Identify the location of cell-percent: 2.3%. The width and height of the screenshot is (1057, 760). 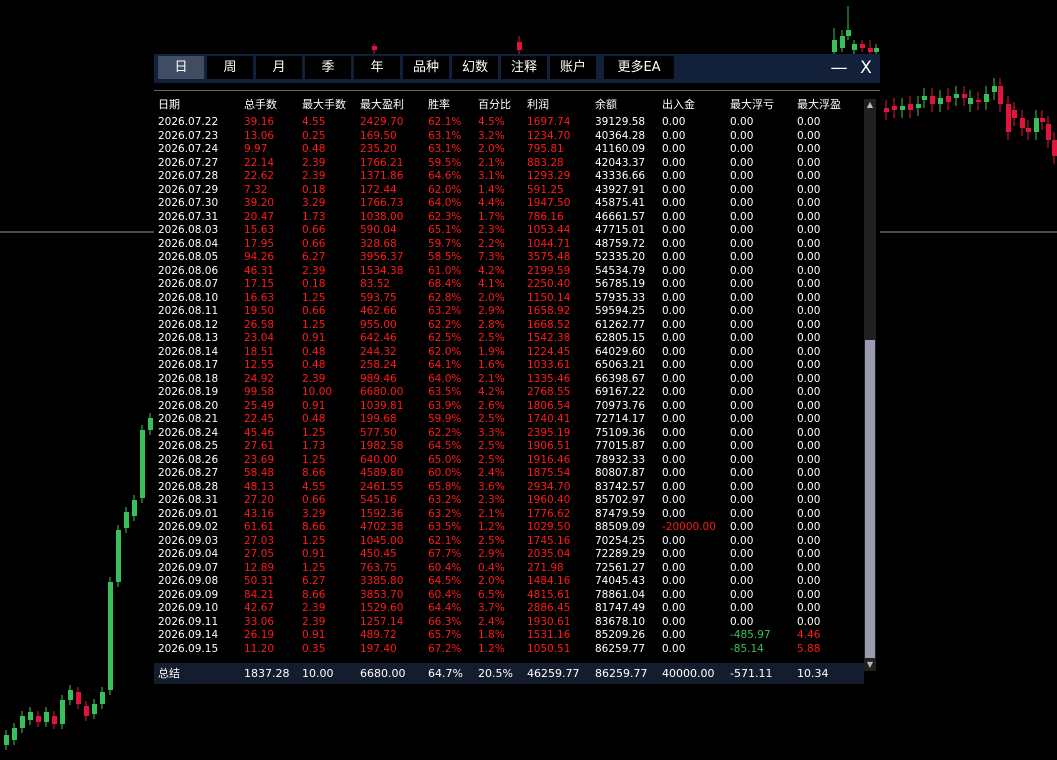
(491, 500).